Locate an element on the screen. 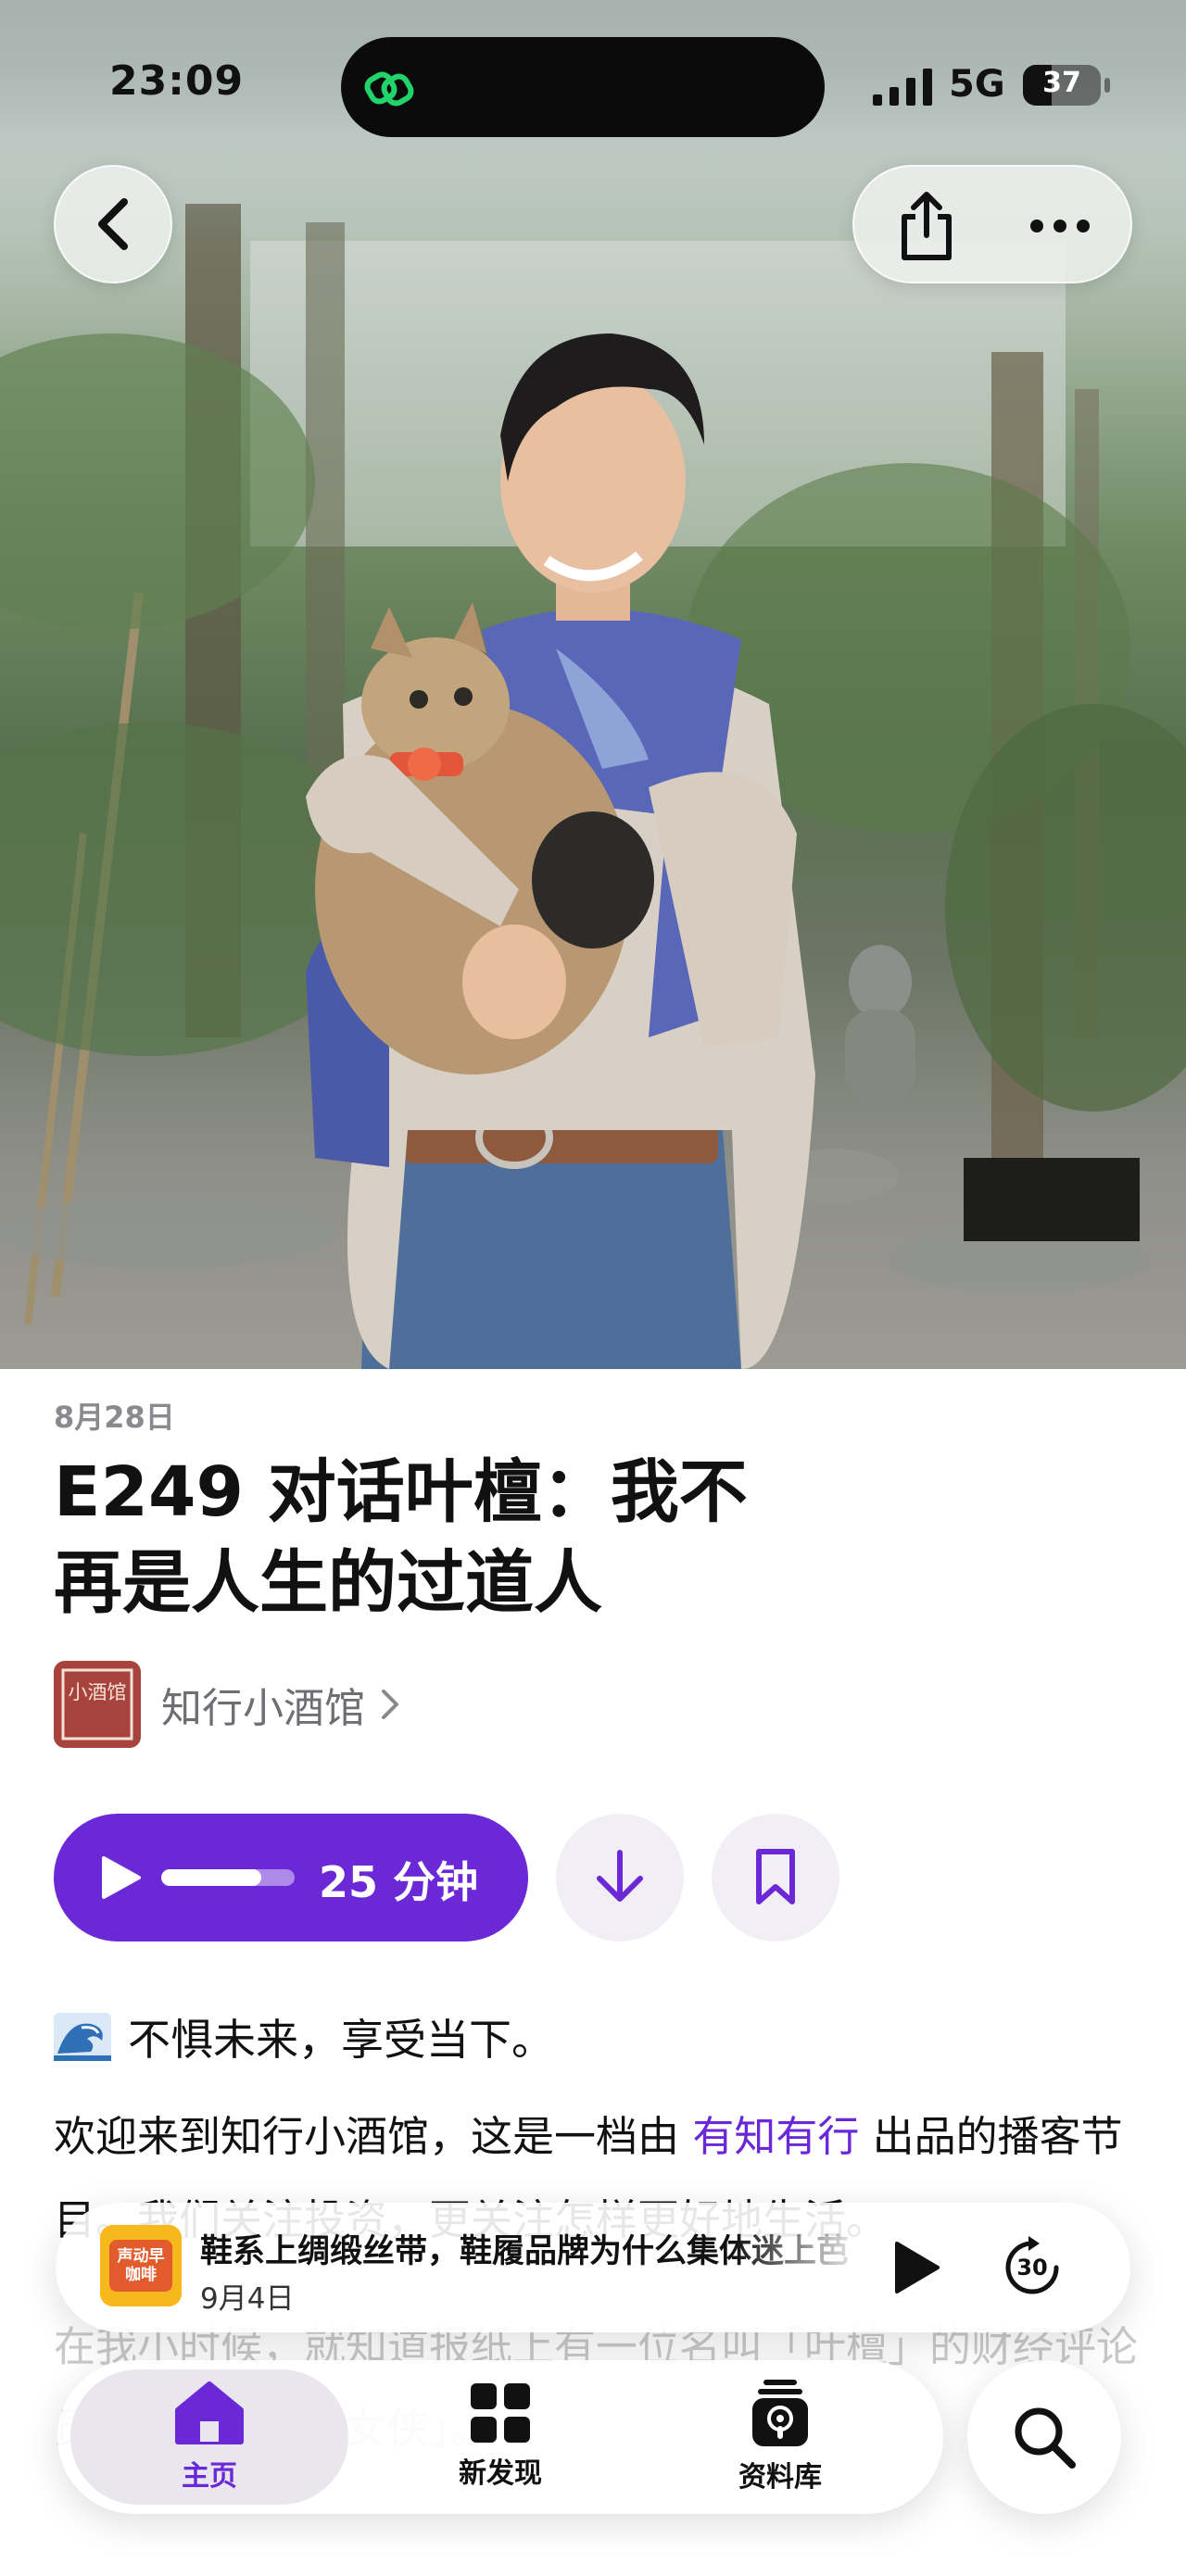 This screenshot has height=2576, width=1186. back-button is located at coordinates (113, 224).